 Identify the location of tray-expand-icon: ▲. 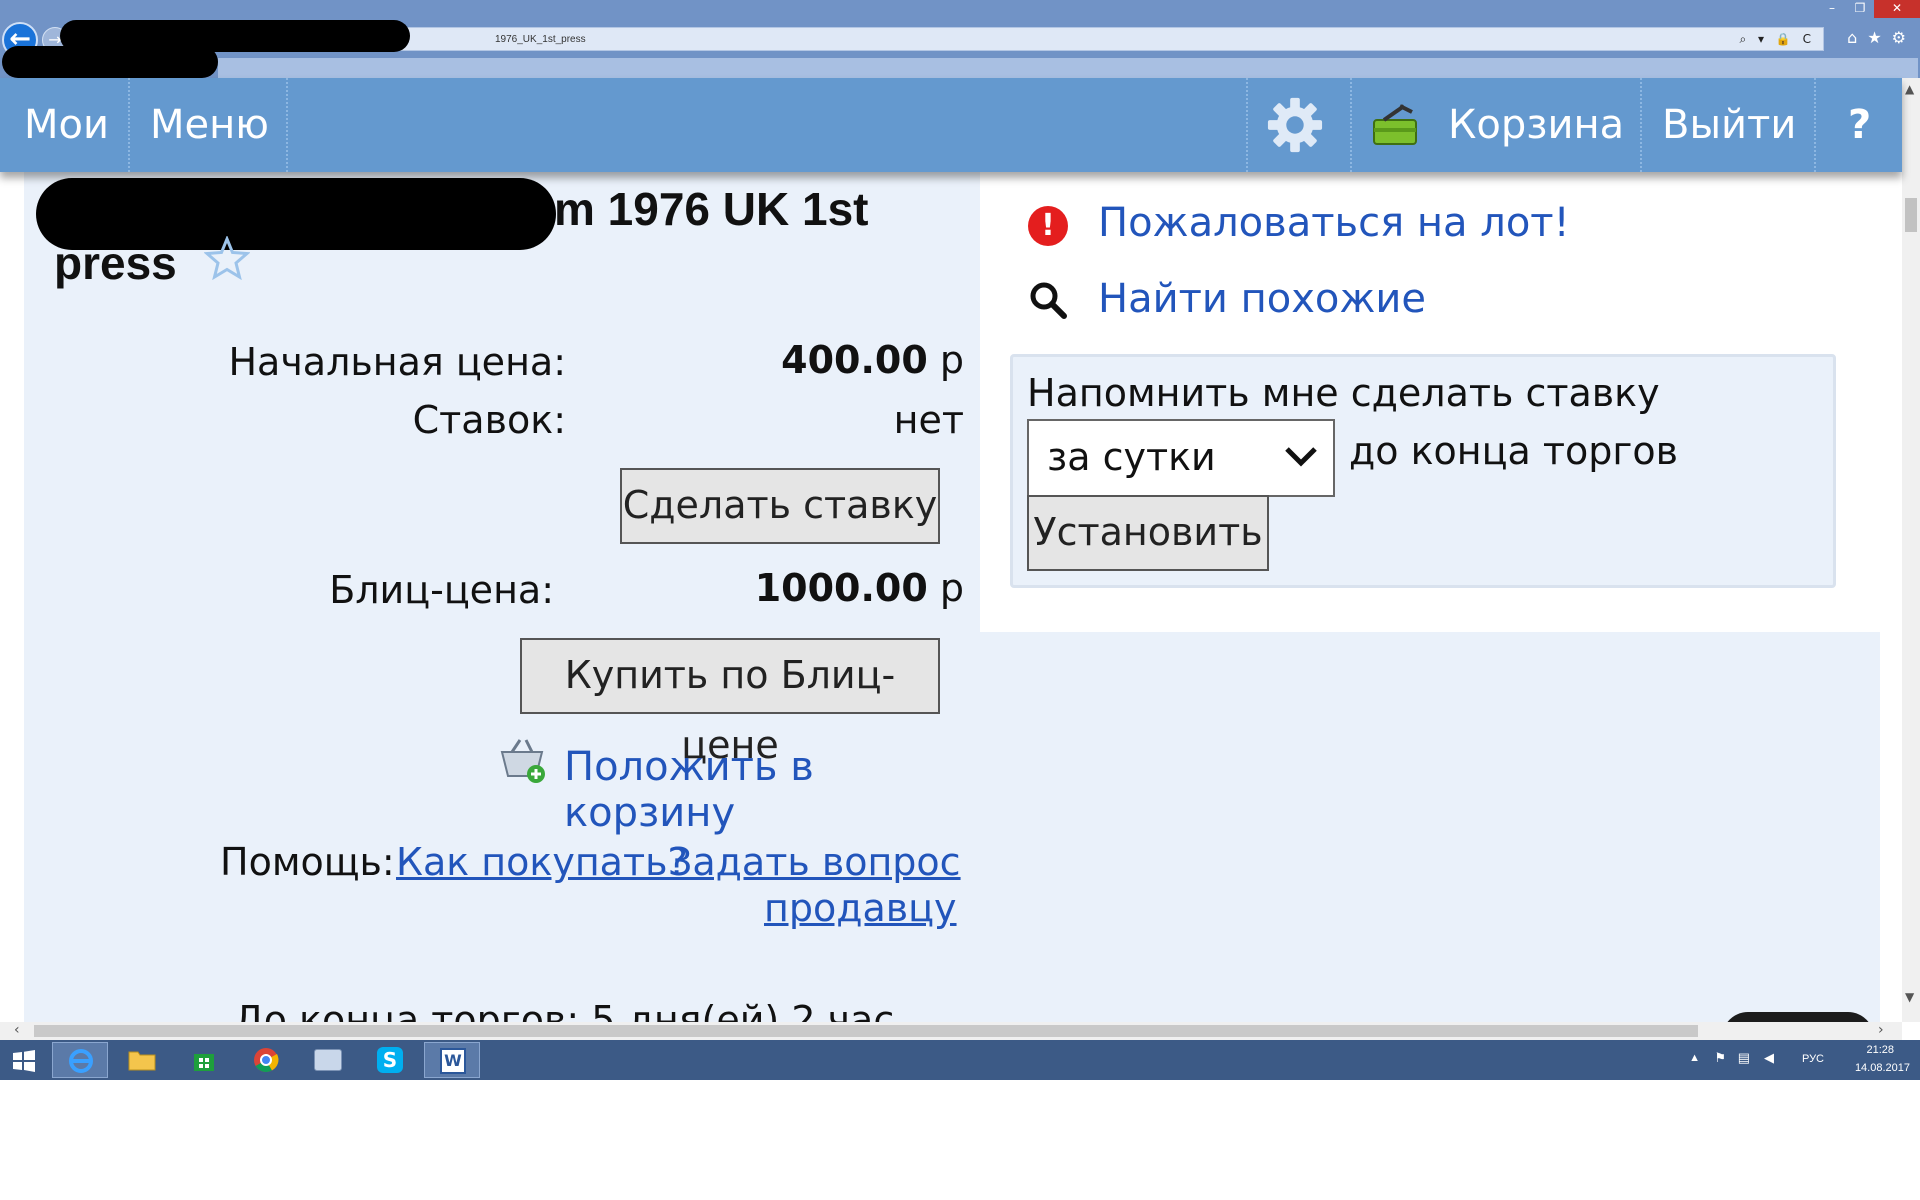
(1694, 1058).